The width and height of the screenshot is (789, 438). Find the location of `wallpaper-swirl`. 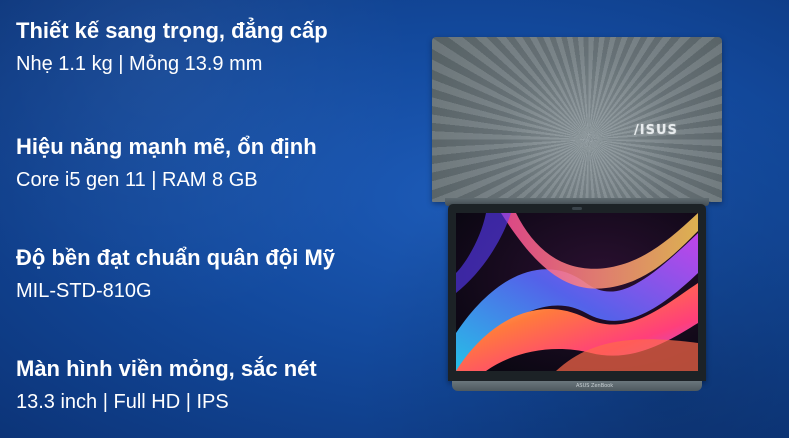

wallpaper-swirl is located at coordinates (577, 292).